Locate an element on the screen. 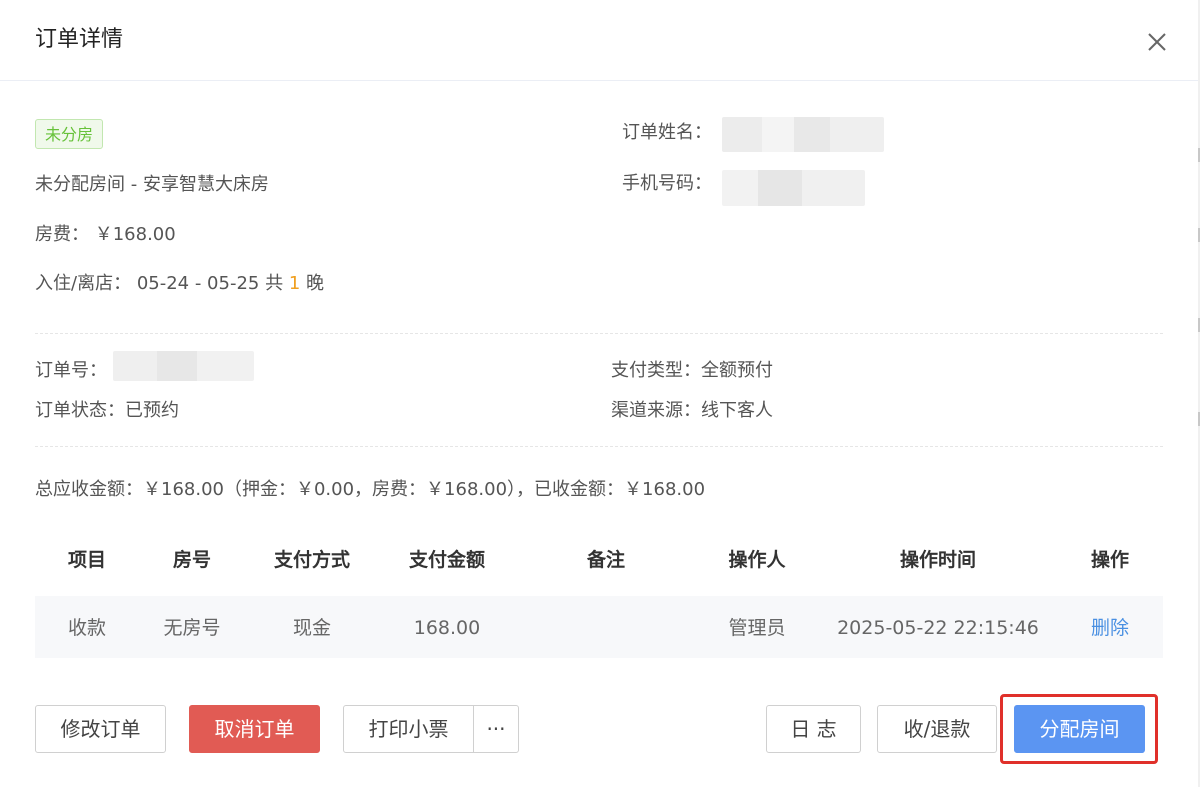  guest-name-redacted is located at coordinates (803, 134).